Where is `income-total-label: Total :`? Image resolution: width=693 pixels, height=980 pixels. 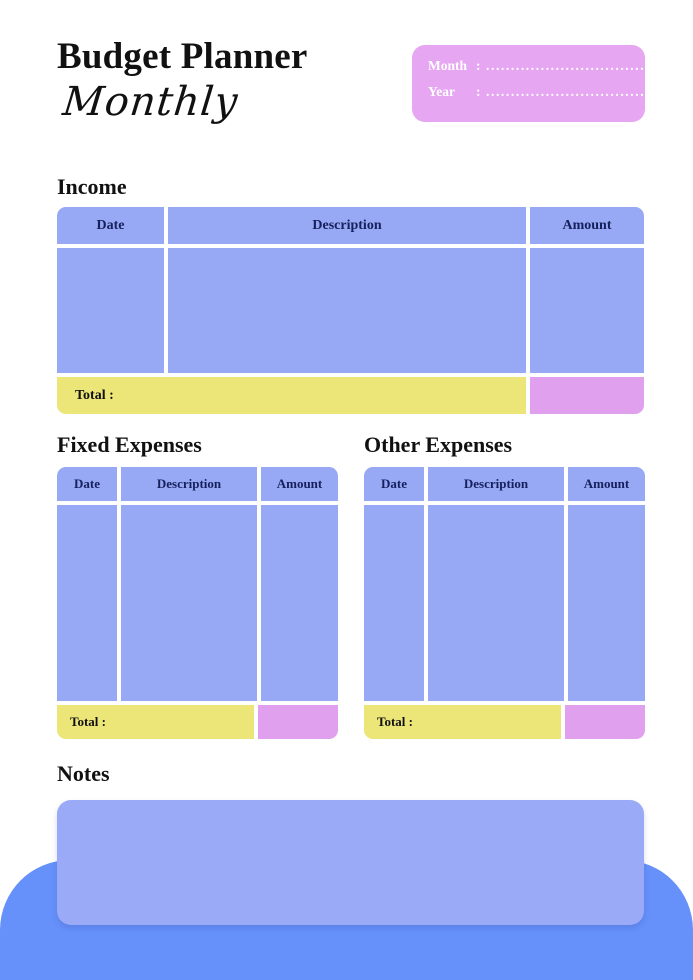
income-total-label: Total : is located at coordinates (291, 395).